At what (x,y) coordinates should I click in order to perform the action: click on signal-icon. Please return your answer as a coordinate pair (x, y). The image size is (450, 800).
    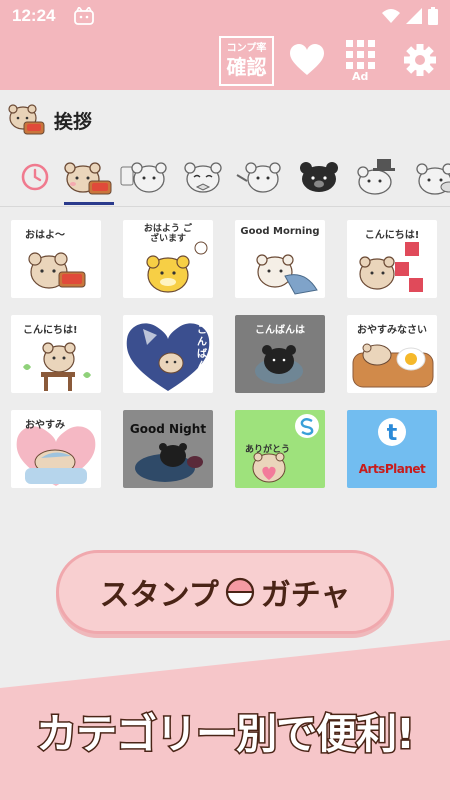
    Looking at the image, I should click on (414, 16).